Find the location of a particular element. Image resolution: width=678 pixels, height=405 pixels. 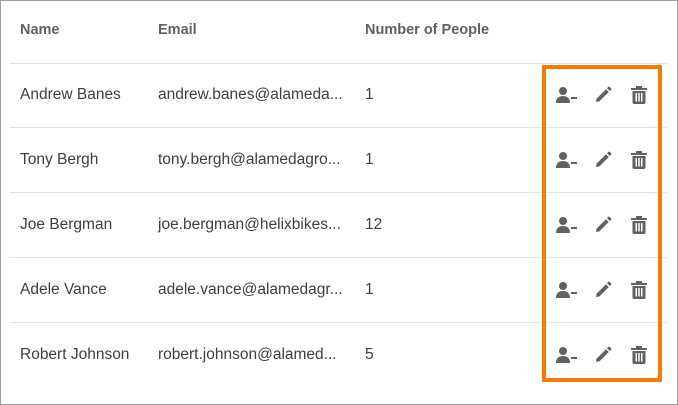

cell-number-of-people: 12 is located at coordinates (374, 224).